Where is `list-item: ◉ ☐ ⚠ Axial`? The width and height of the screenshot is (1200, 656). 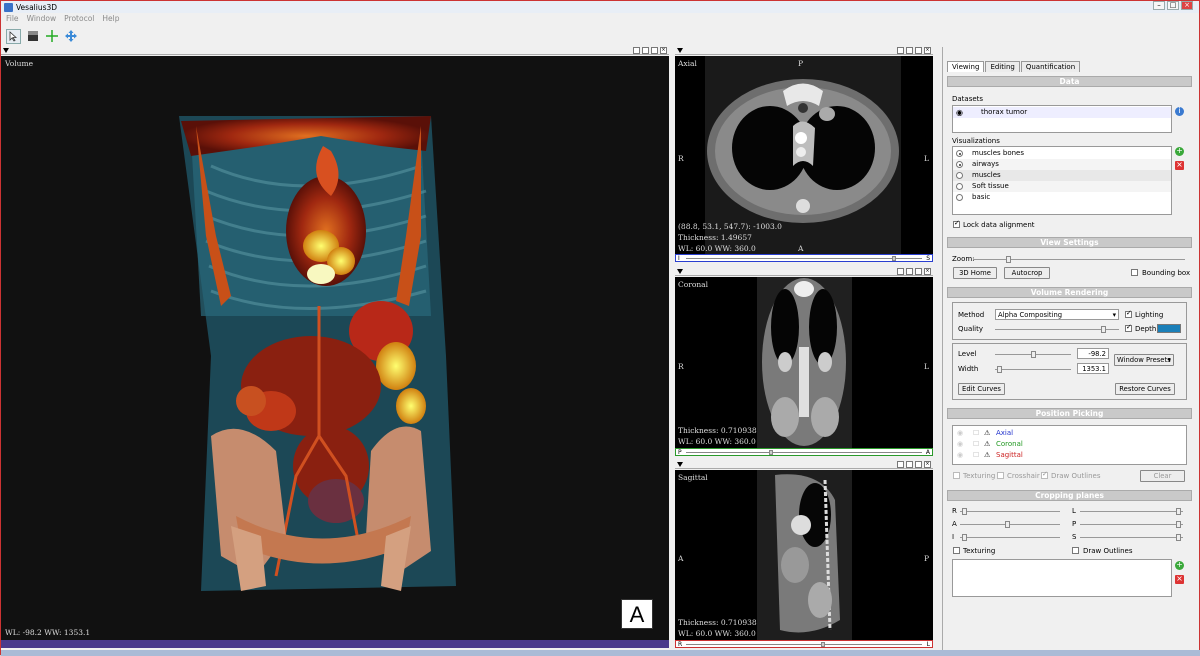
list-item: ◉ ☐ ⚠ Axial is located at coordinates (1069, 433).